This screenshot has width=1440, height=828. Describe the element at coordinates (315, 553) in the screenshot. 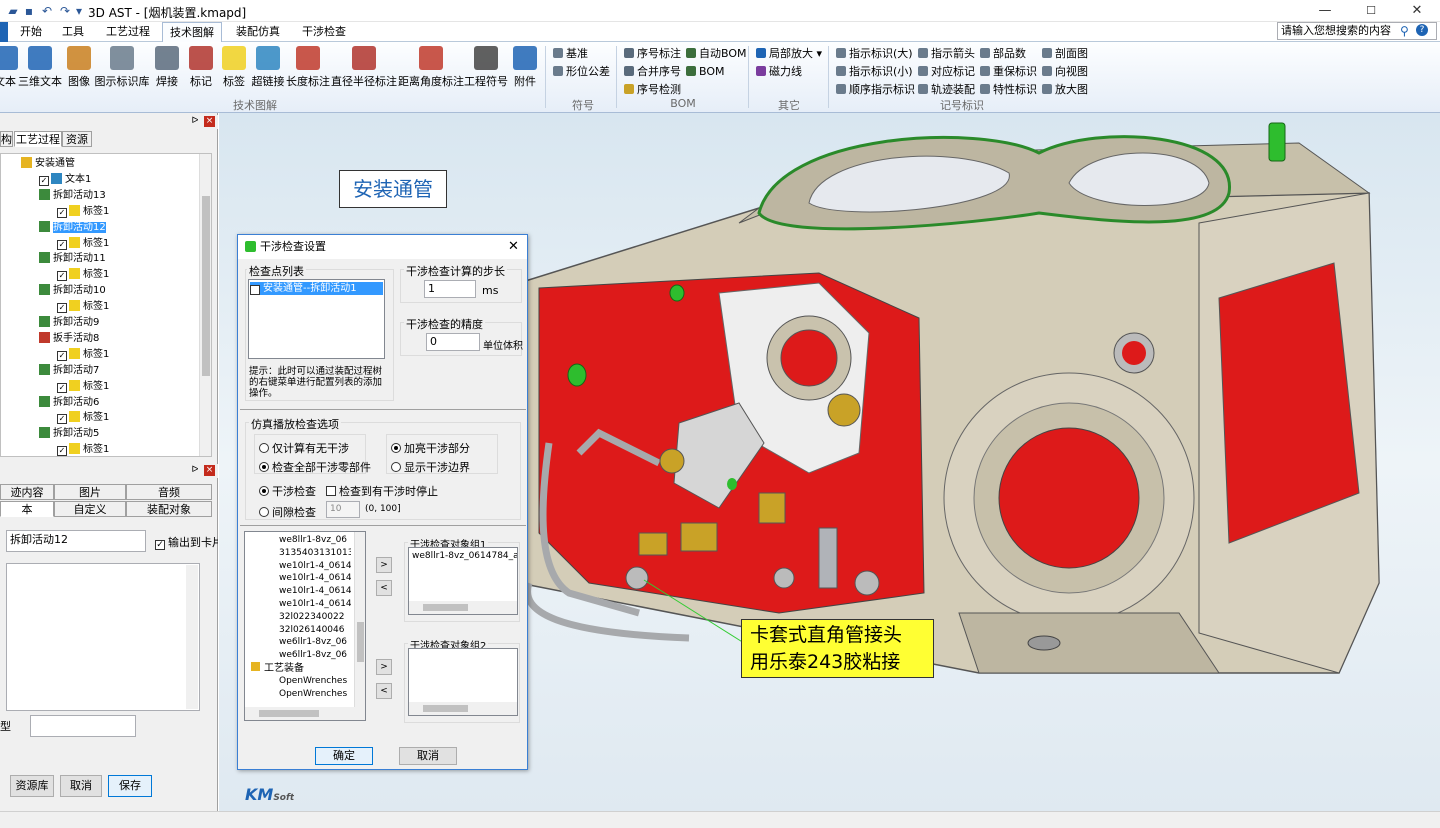

I see `part-item: 3135403131013` at that location.